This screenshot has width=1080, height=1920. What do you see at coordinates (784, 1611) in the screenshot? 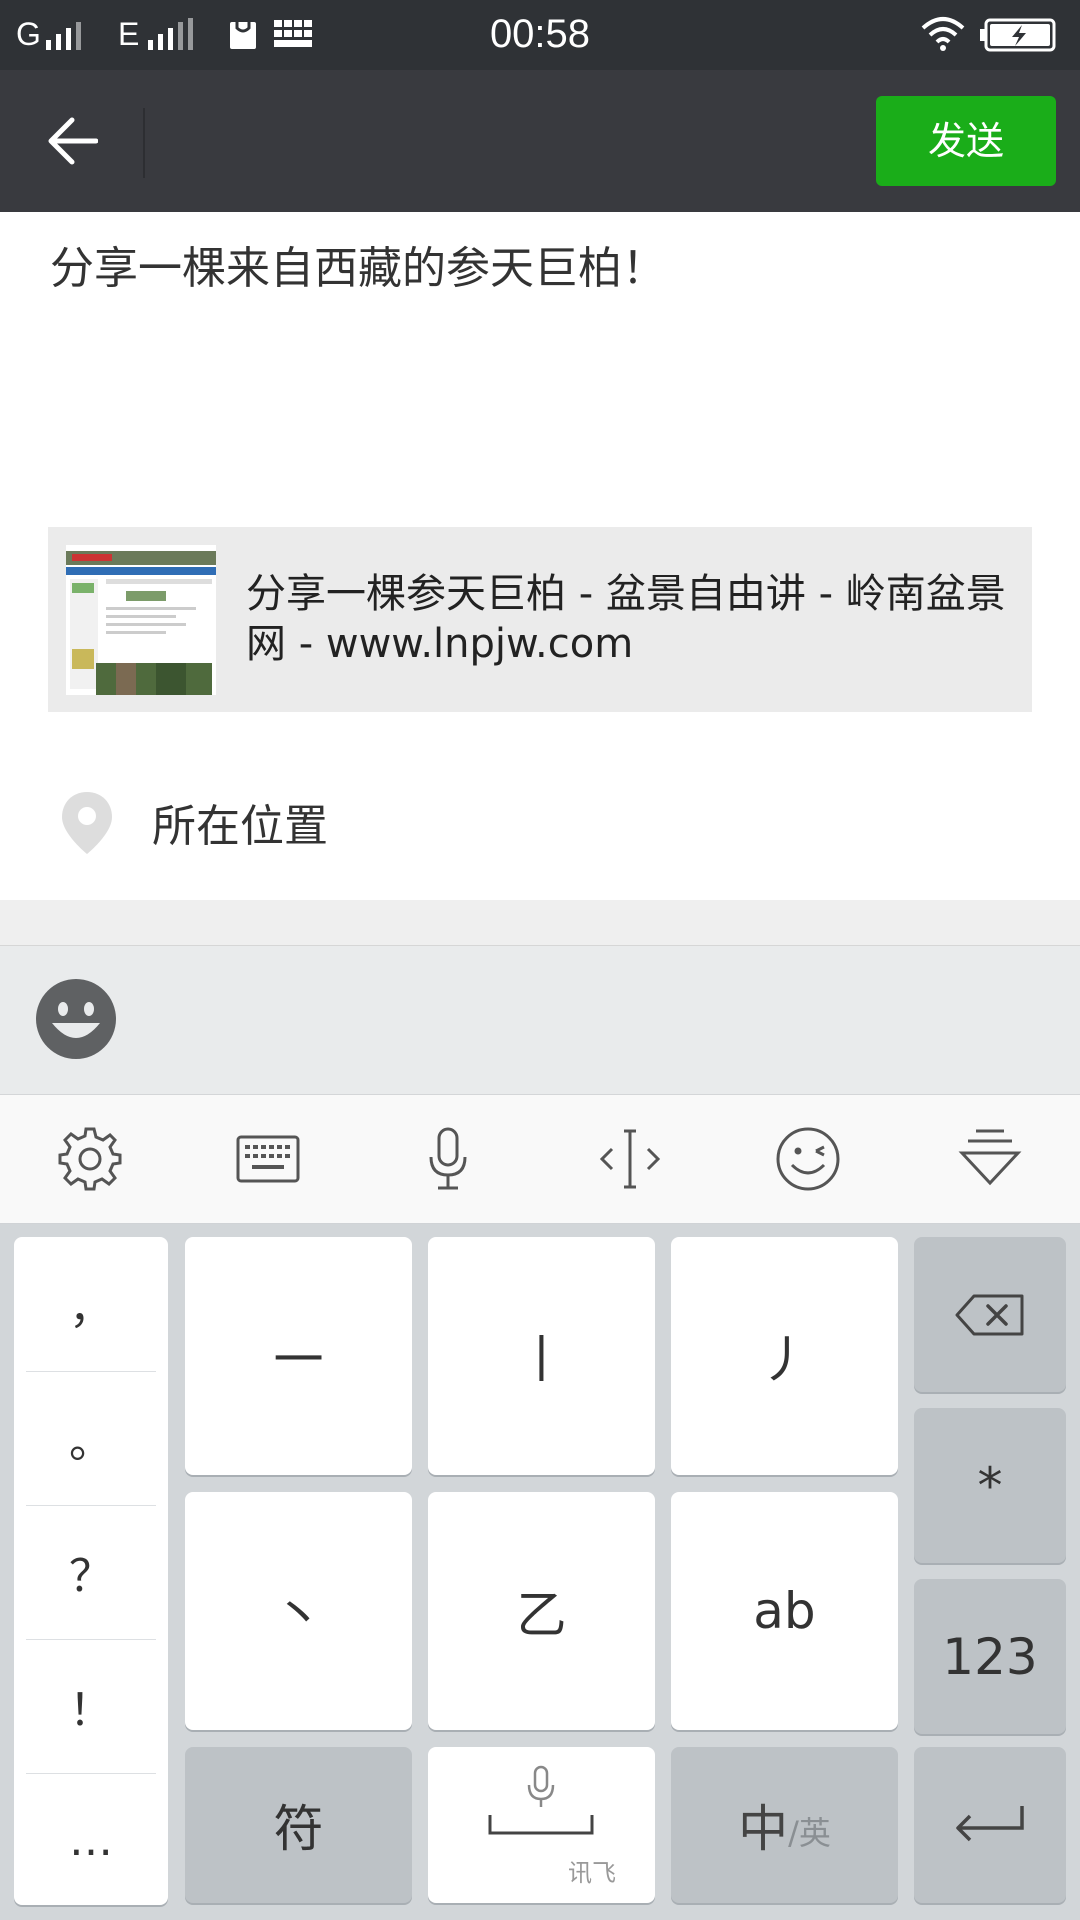
I see `ab-key: ab` at bounding box center [784, 1611].